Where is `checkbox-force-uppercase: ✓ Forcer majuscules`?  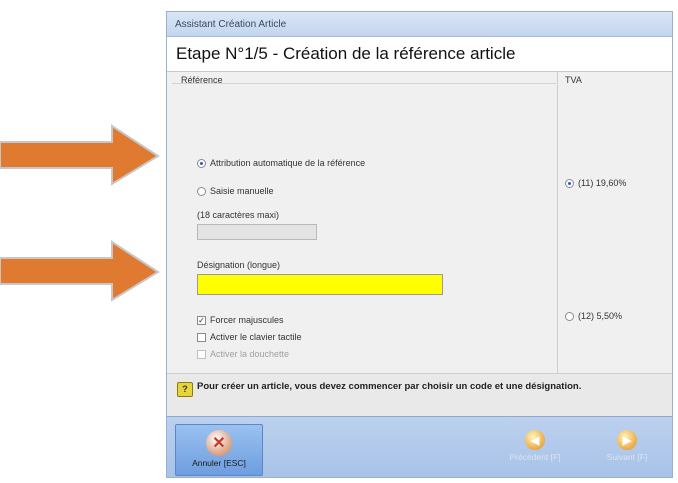
checkbox-force-uppercase: ✓ Forcer majuscules is located at coordinates (240, 320).